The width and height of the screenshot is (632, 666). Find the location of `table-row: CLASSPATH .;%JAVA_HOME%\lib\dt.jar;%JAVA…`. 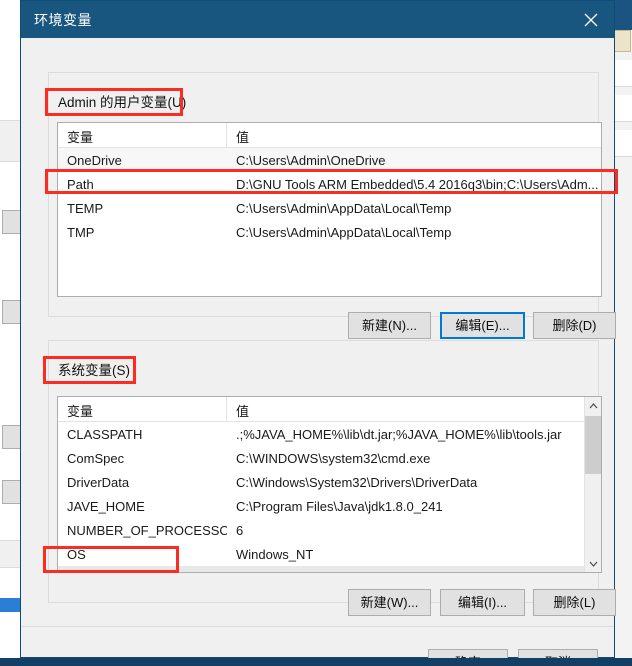

table-row: CLASSPATH .;%JAVA_HOME%\lib\dt.jar;%JAVA… is located at coordinates (329, 434).